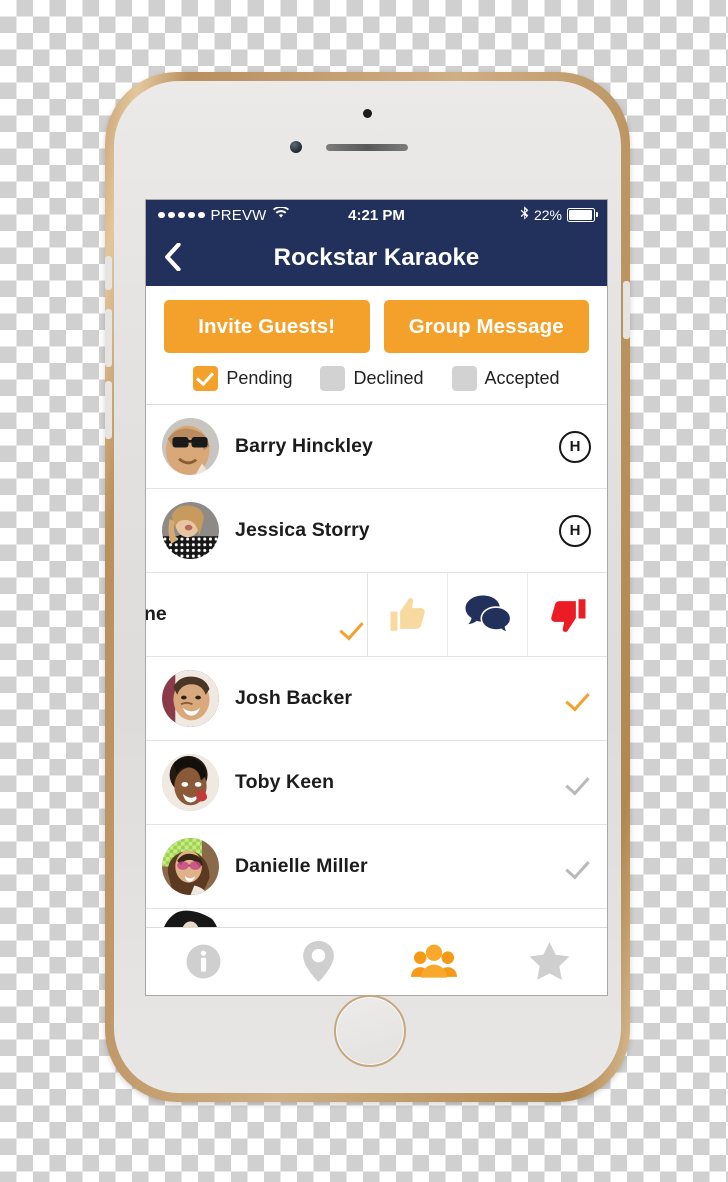 The height and width of the screenshot is (1182, 728). Describe the element at coordinates (522, 378) in the screenshot. I see `filter-label-accepted: Accepted` at that location.